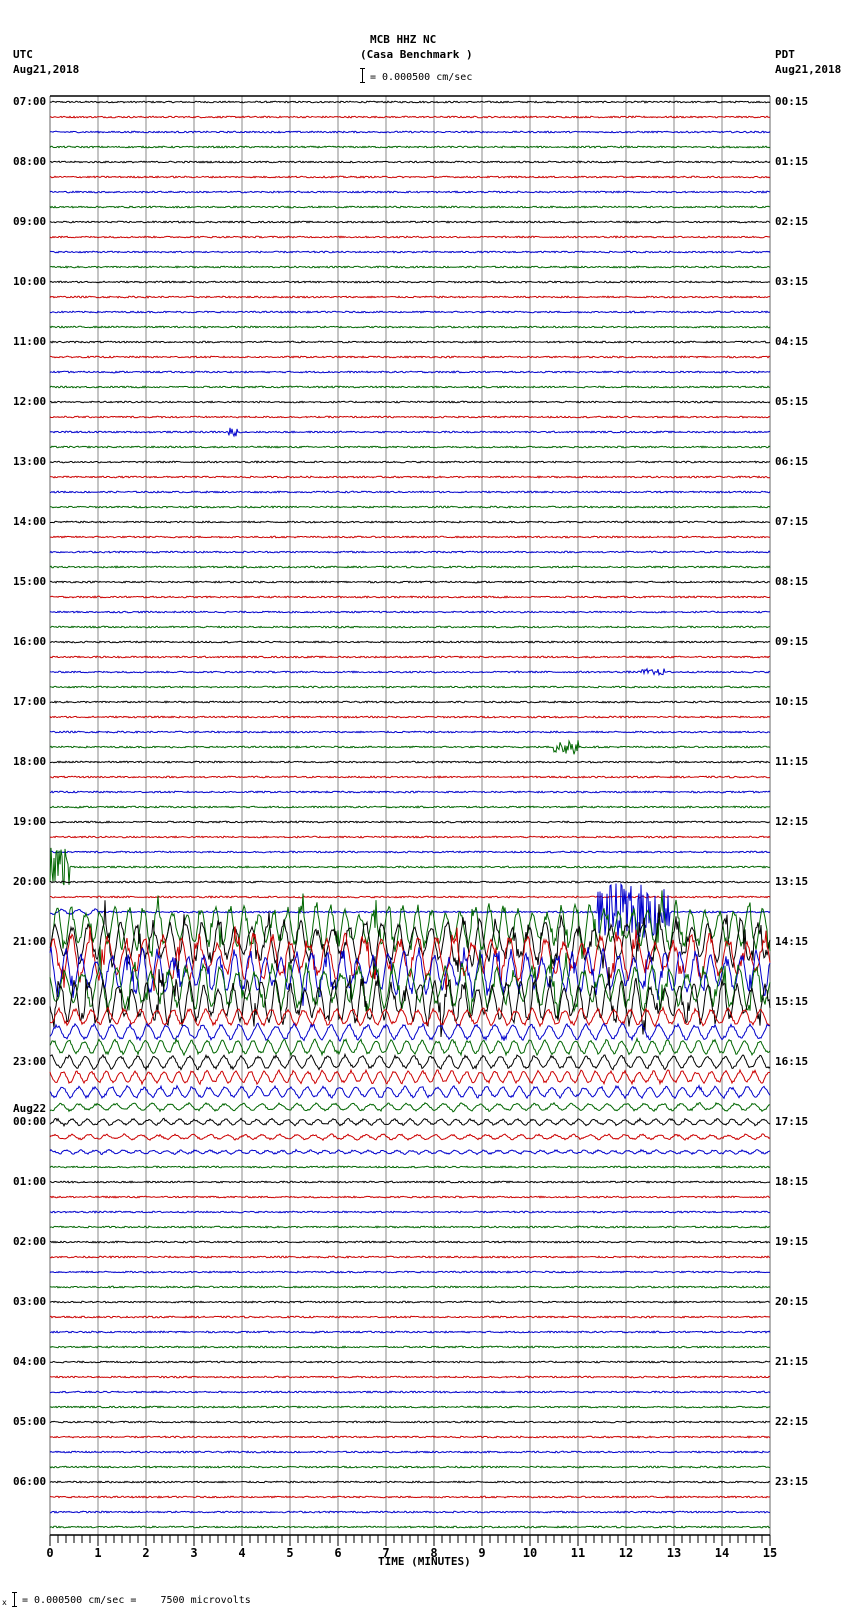 The height and width of the screenshot is (1613, 850). What do you see at coordinates (792, 1301) in the screenshot?
I see `right-time-label: 20:15` at bounding box center [792, 1301].